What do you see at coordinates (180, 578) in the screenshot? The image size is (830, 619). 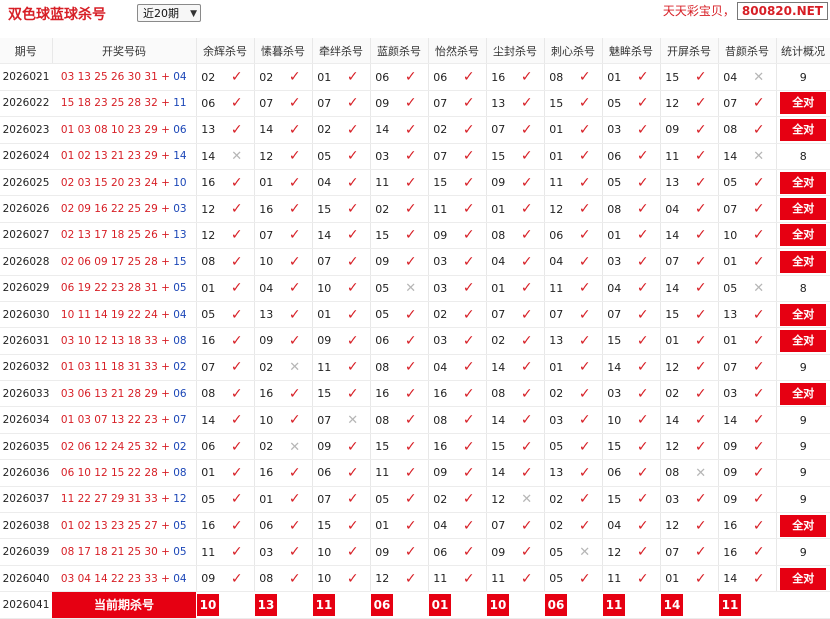 I see `blue-ball: 04` at bounding box center [180, 578].